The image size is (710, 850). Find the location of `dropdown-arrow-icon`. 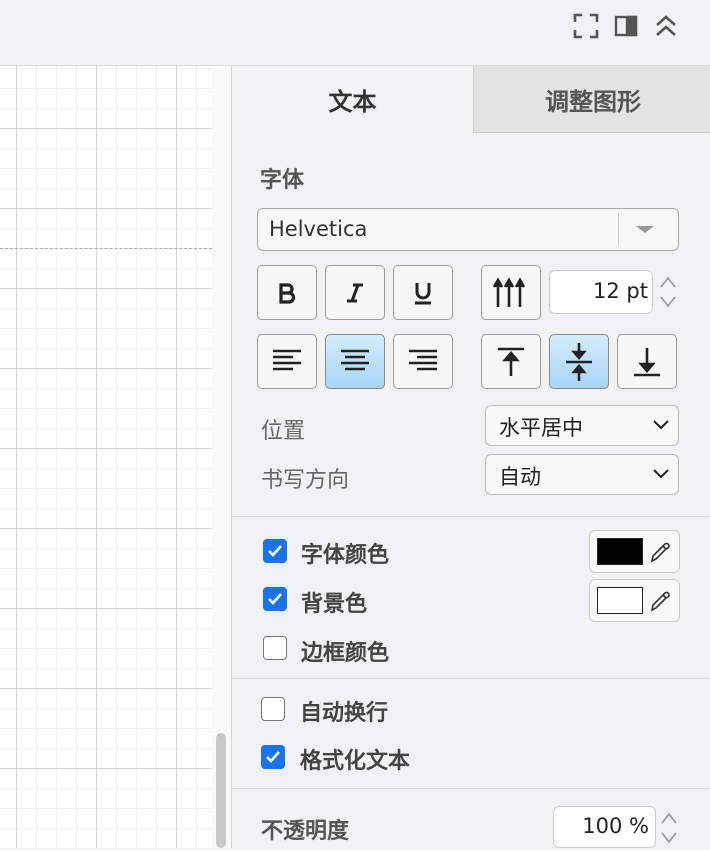

dropdown-arrow-icon is located at coordinates (645, 229).